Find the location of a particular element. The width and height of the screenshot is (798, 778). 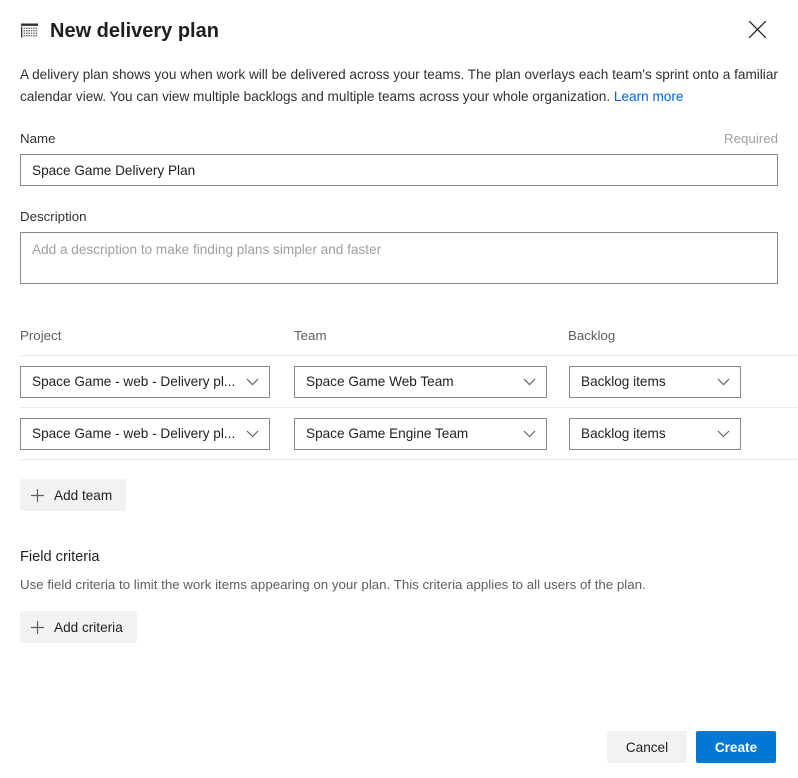

add-team-label: Add team is located at coordinates (83, 495).